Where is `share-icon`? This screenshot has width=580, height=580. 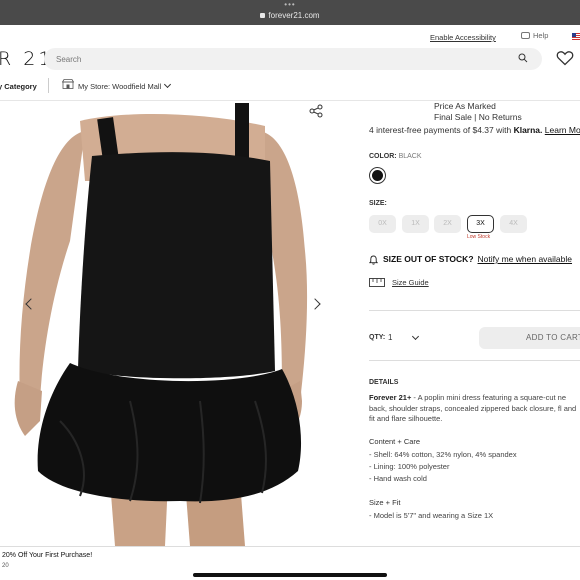 share-icon is located at coordinates (316, 111).